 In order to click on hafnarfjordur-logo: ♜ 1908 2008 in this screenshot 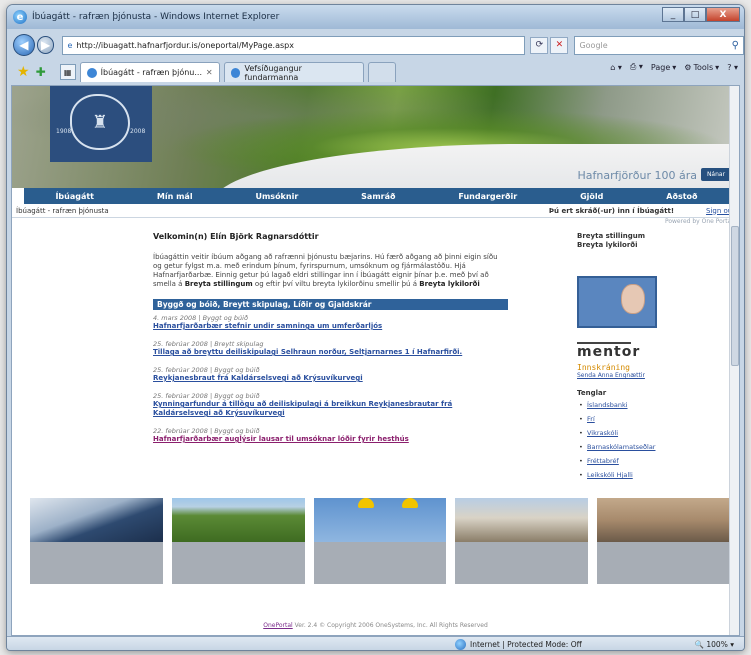, I will do `click(101, 124)`.